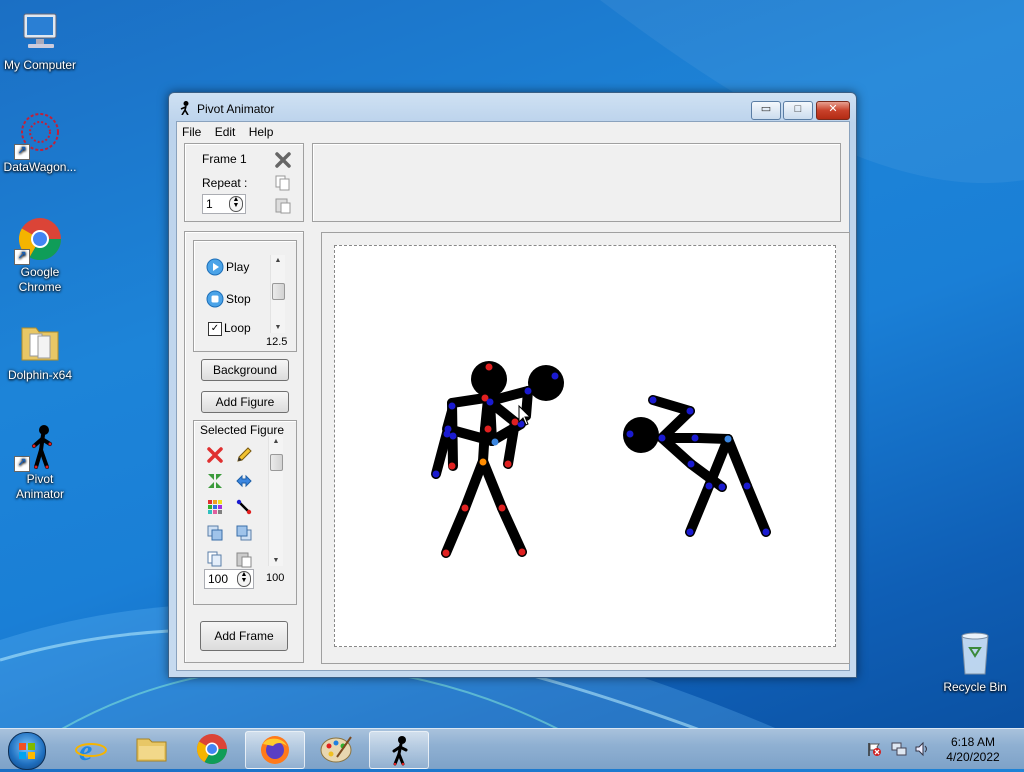 This screenshot has height=772, width=1024. Describe the element at coordinates (275, 578) in the screenshot. I see `figure-scroll-value: 100` at that location.